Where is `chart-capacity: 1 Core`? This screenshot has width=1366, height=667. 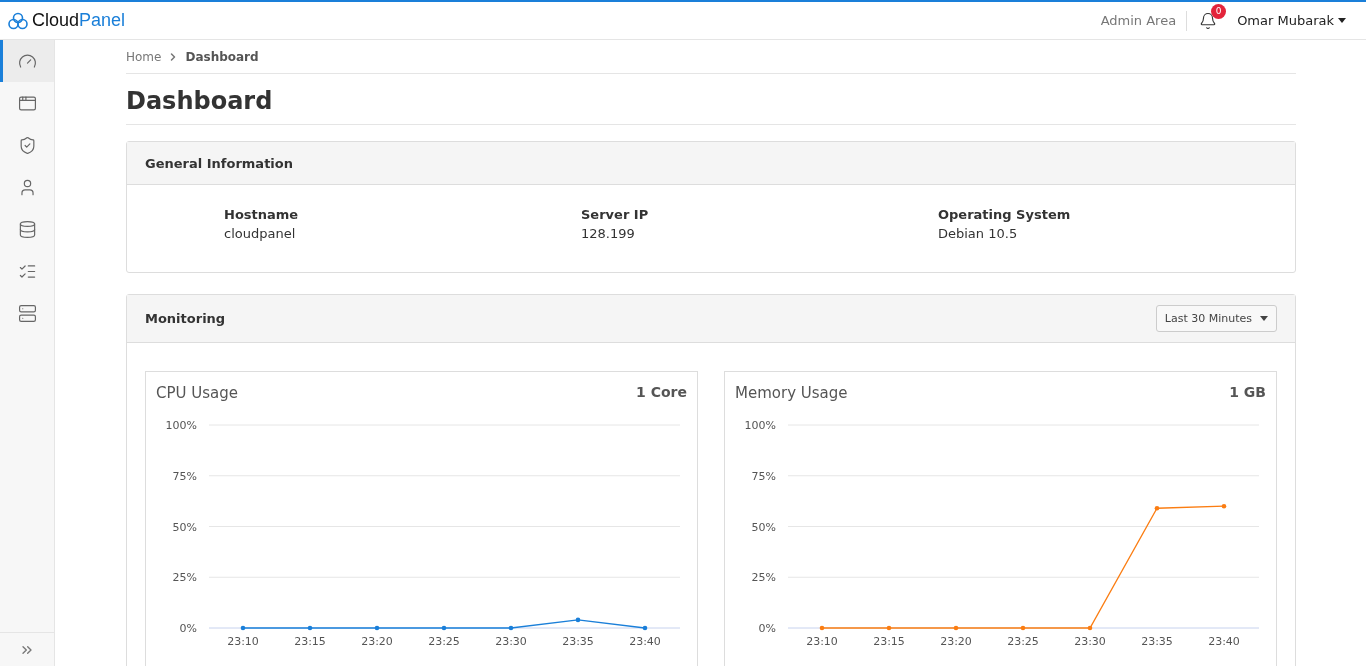
chart-capacity: 1 Core is located at coordinates (661, 393).